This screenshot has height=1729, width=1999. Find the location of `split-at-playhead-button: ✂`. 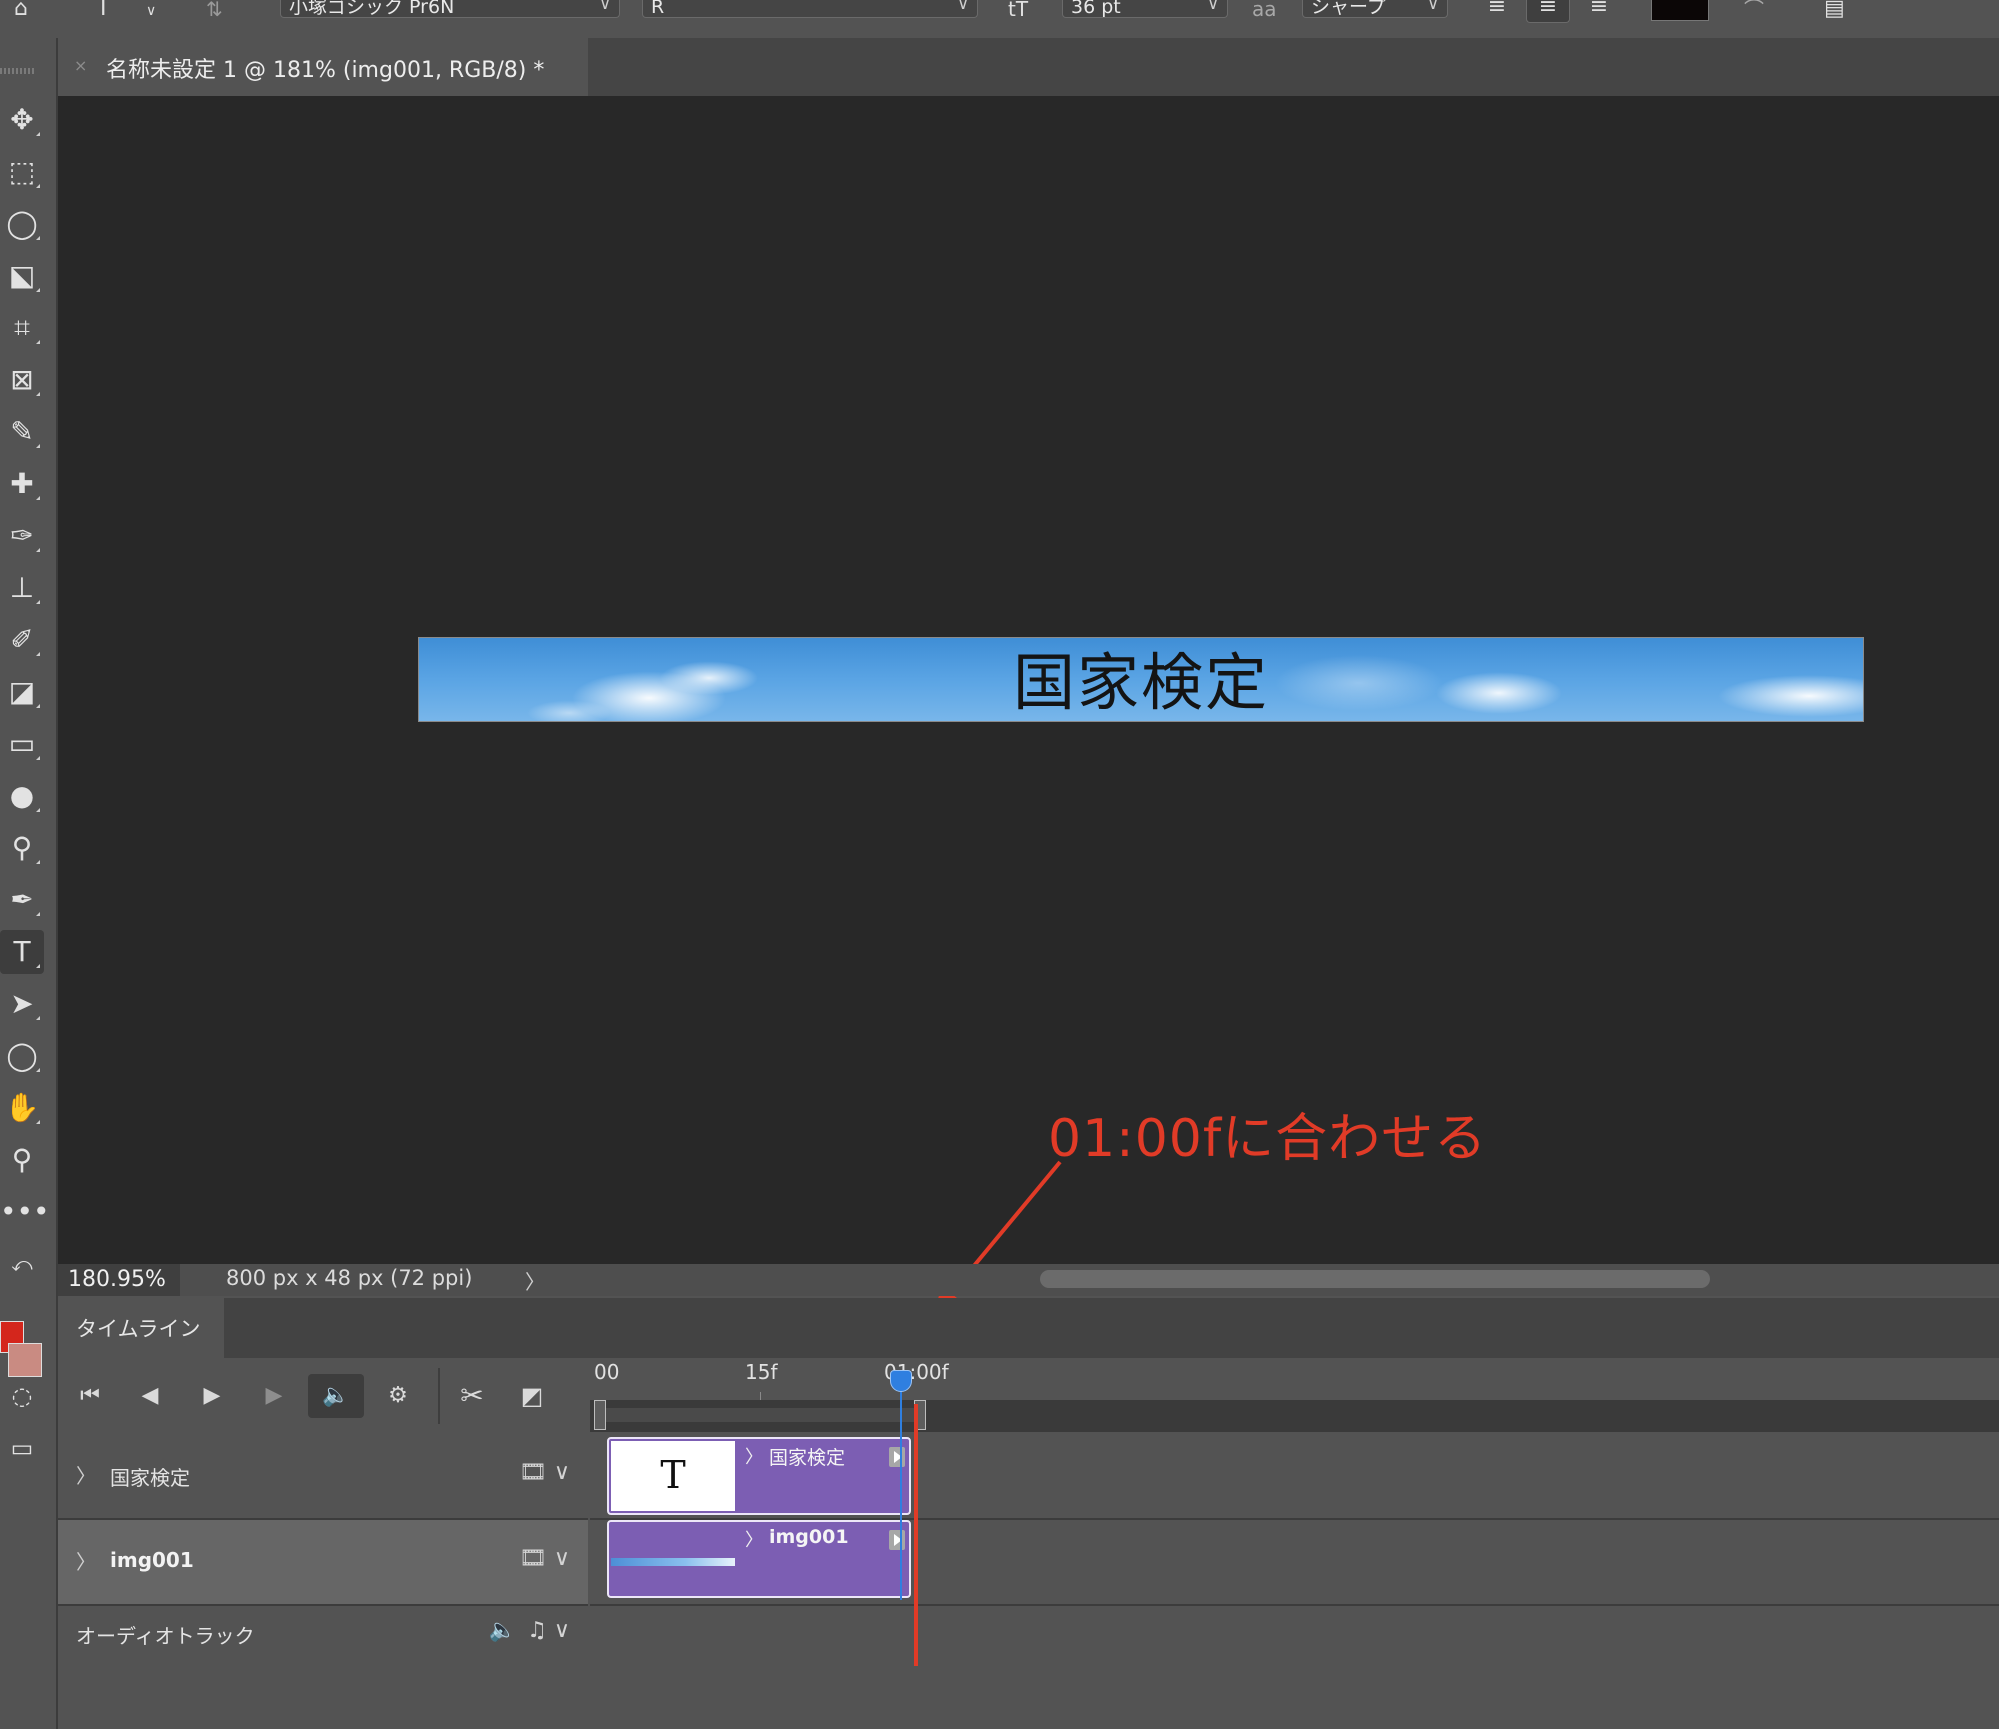

split-at-playhead-button: ✂ is located at coordinates (472, 1396).